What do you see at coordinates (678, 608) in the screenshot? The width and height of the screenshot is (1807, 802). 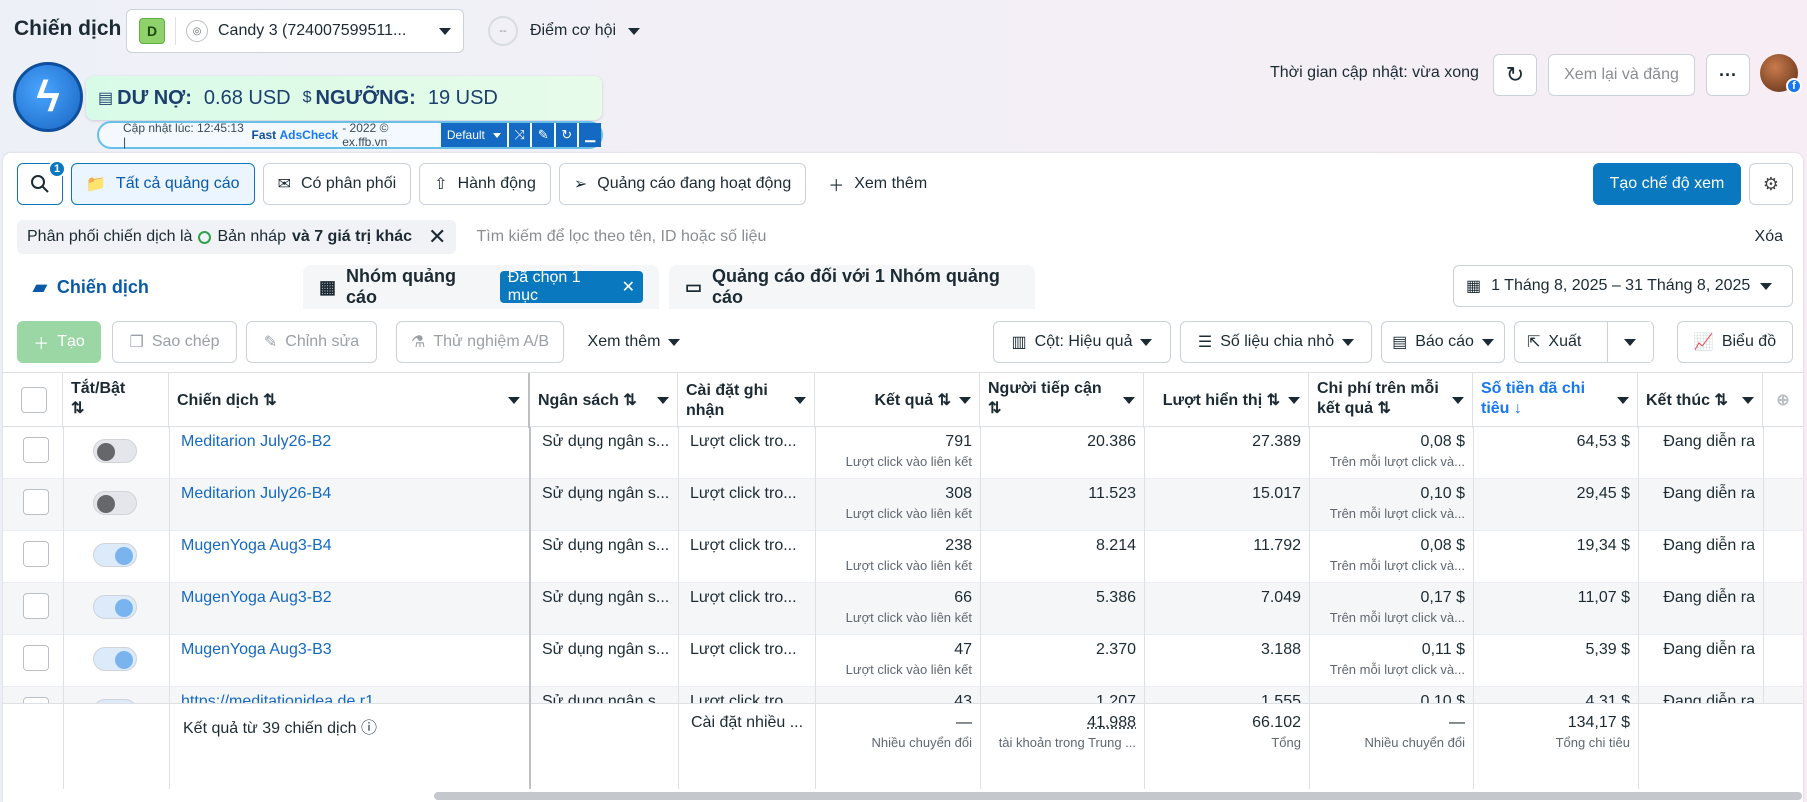 I see `column-divider` at bounding box center [678, 608].